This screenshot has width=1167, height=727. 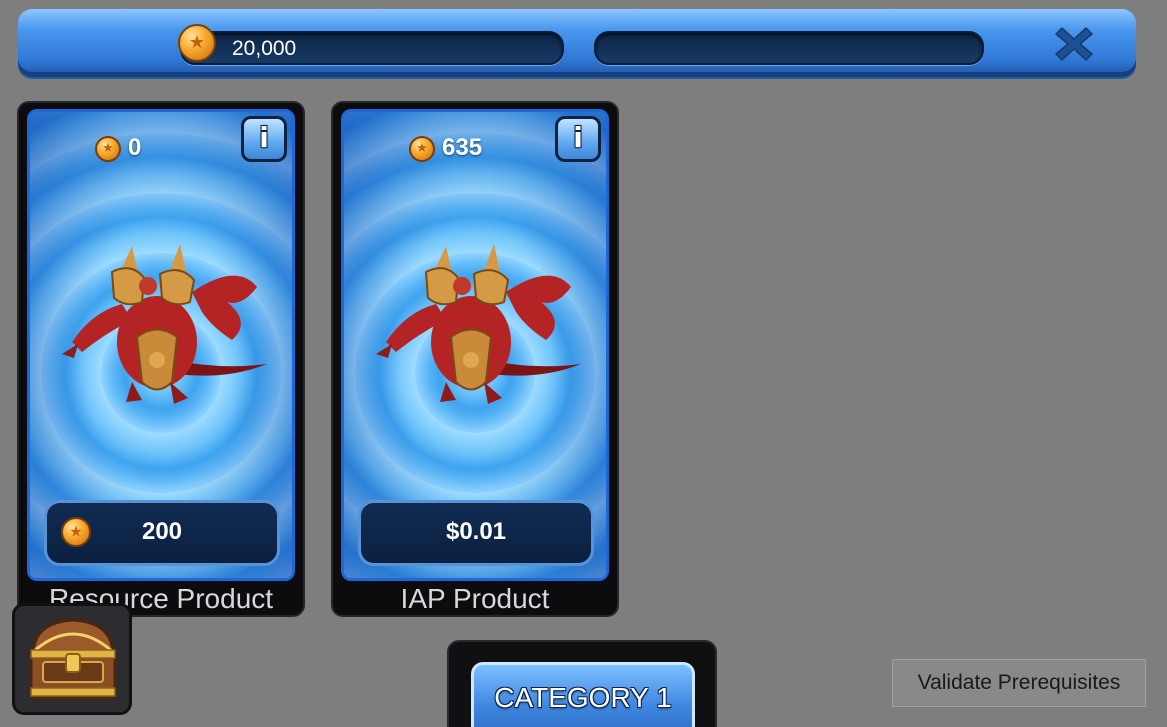 What do you see at coordinates (1019, 683) in the screenshot?
I see `validate-prerequisites-button: Validate Prerequisites` at bounding box center [1019, 683].